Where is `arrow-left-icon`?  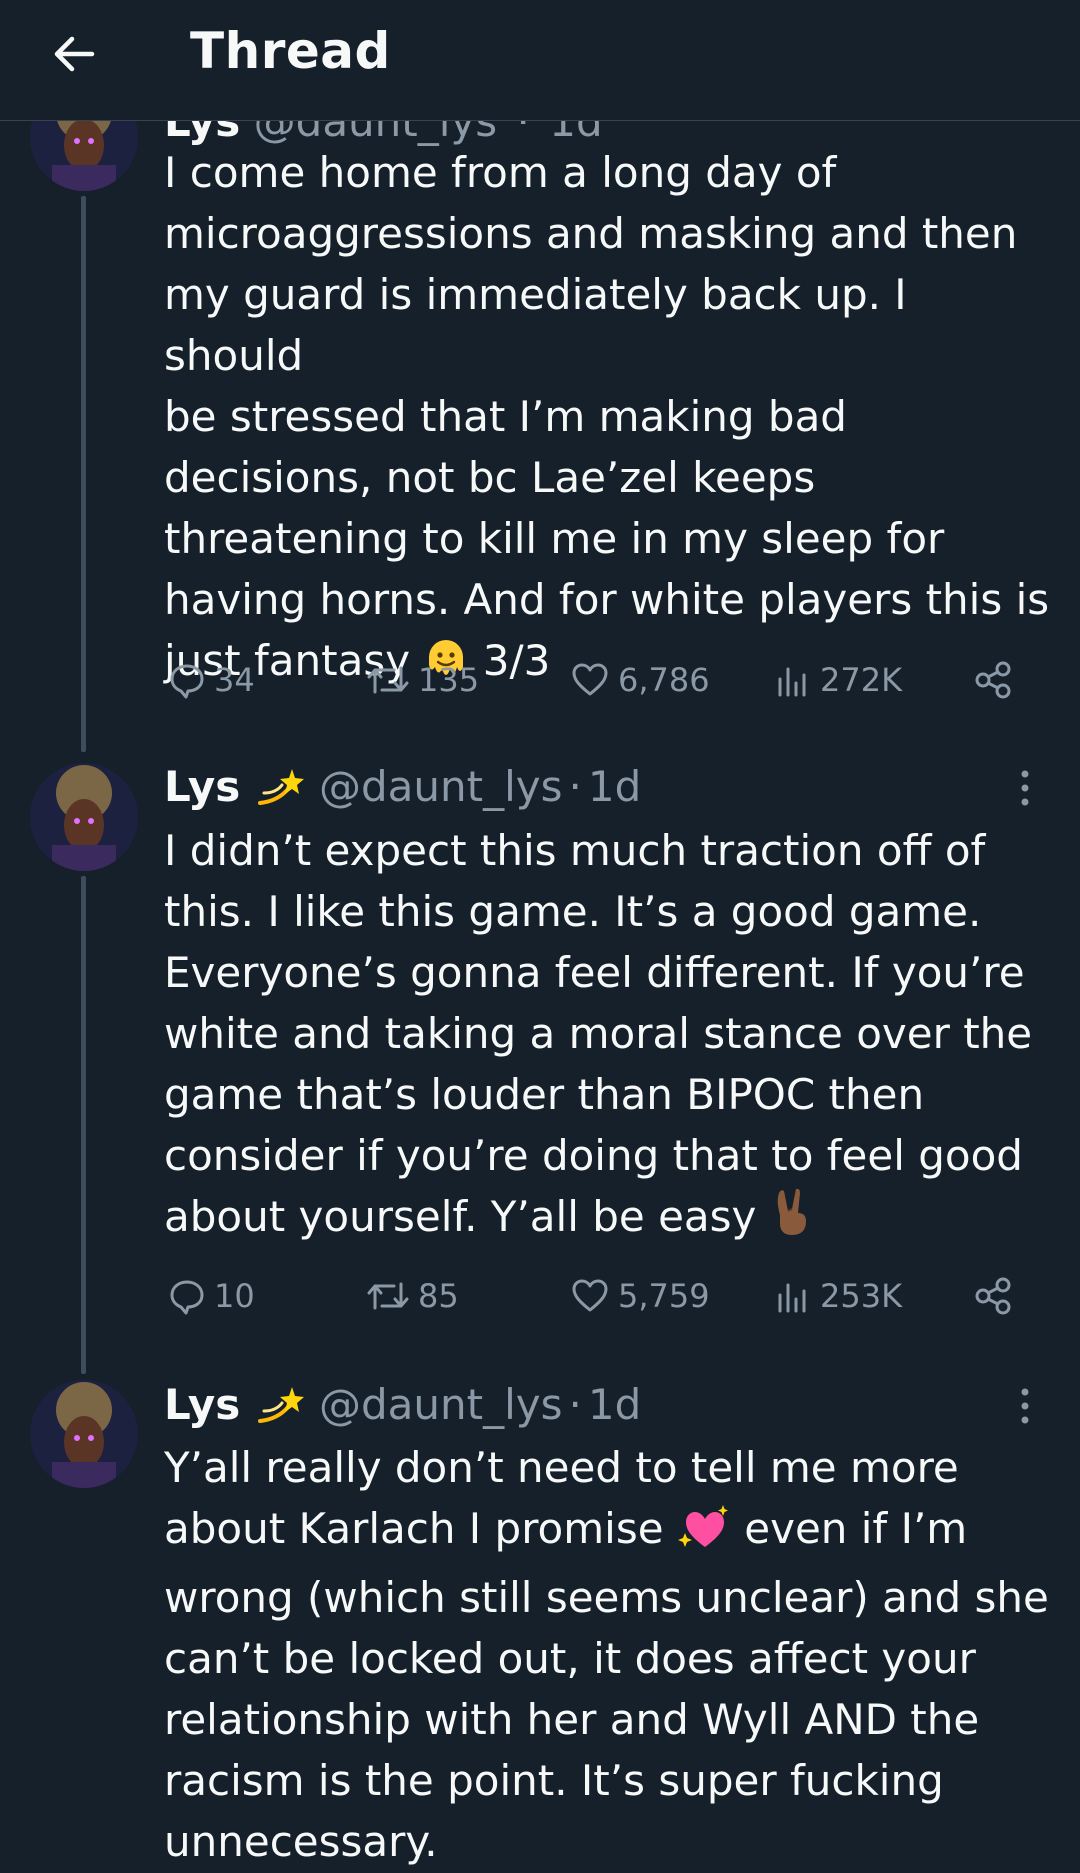 arrow-left-icon is located at coordinates (74, 54).